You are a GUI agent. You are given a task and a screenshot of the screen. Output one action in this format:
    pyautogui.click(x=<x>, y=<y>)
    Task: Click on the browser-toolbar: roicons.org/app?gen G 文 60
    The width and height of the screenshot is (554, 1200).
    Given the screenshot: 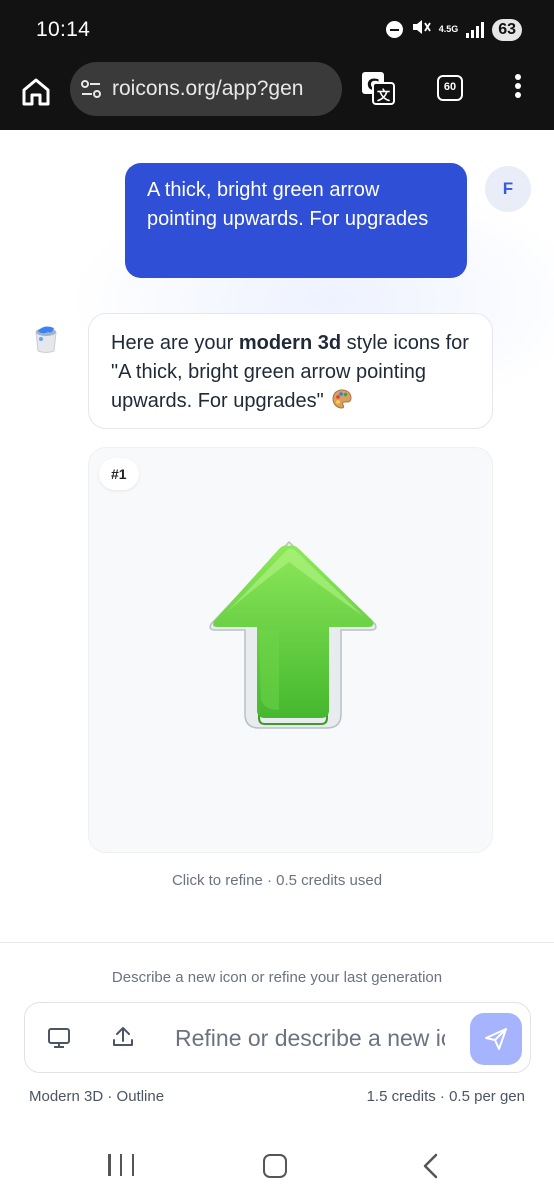 What is the action you would take?
    pyautogui.click(x=277, y=96)
    